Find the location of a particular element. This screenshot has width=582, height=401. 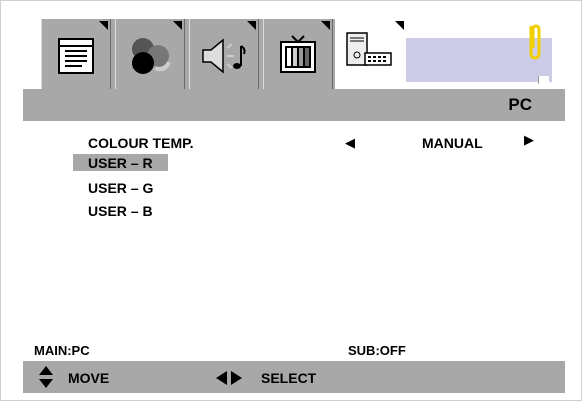

pc-icon is located at coordinates (369, 49).